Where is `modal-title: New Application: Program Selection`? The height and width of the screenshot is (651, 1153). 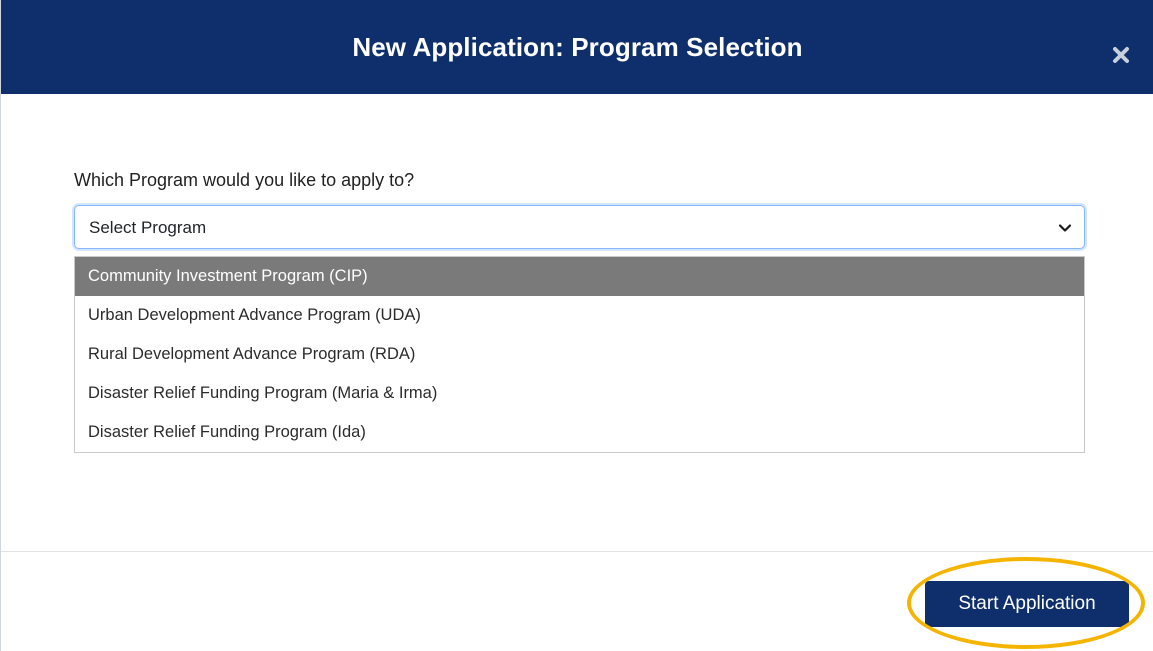 modal-title: New Application: Program Selection is located at coordinates (577, 47).